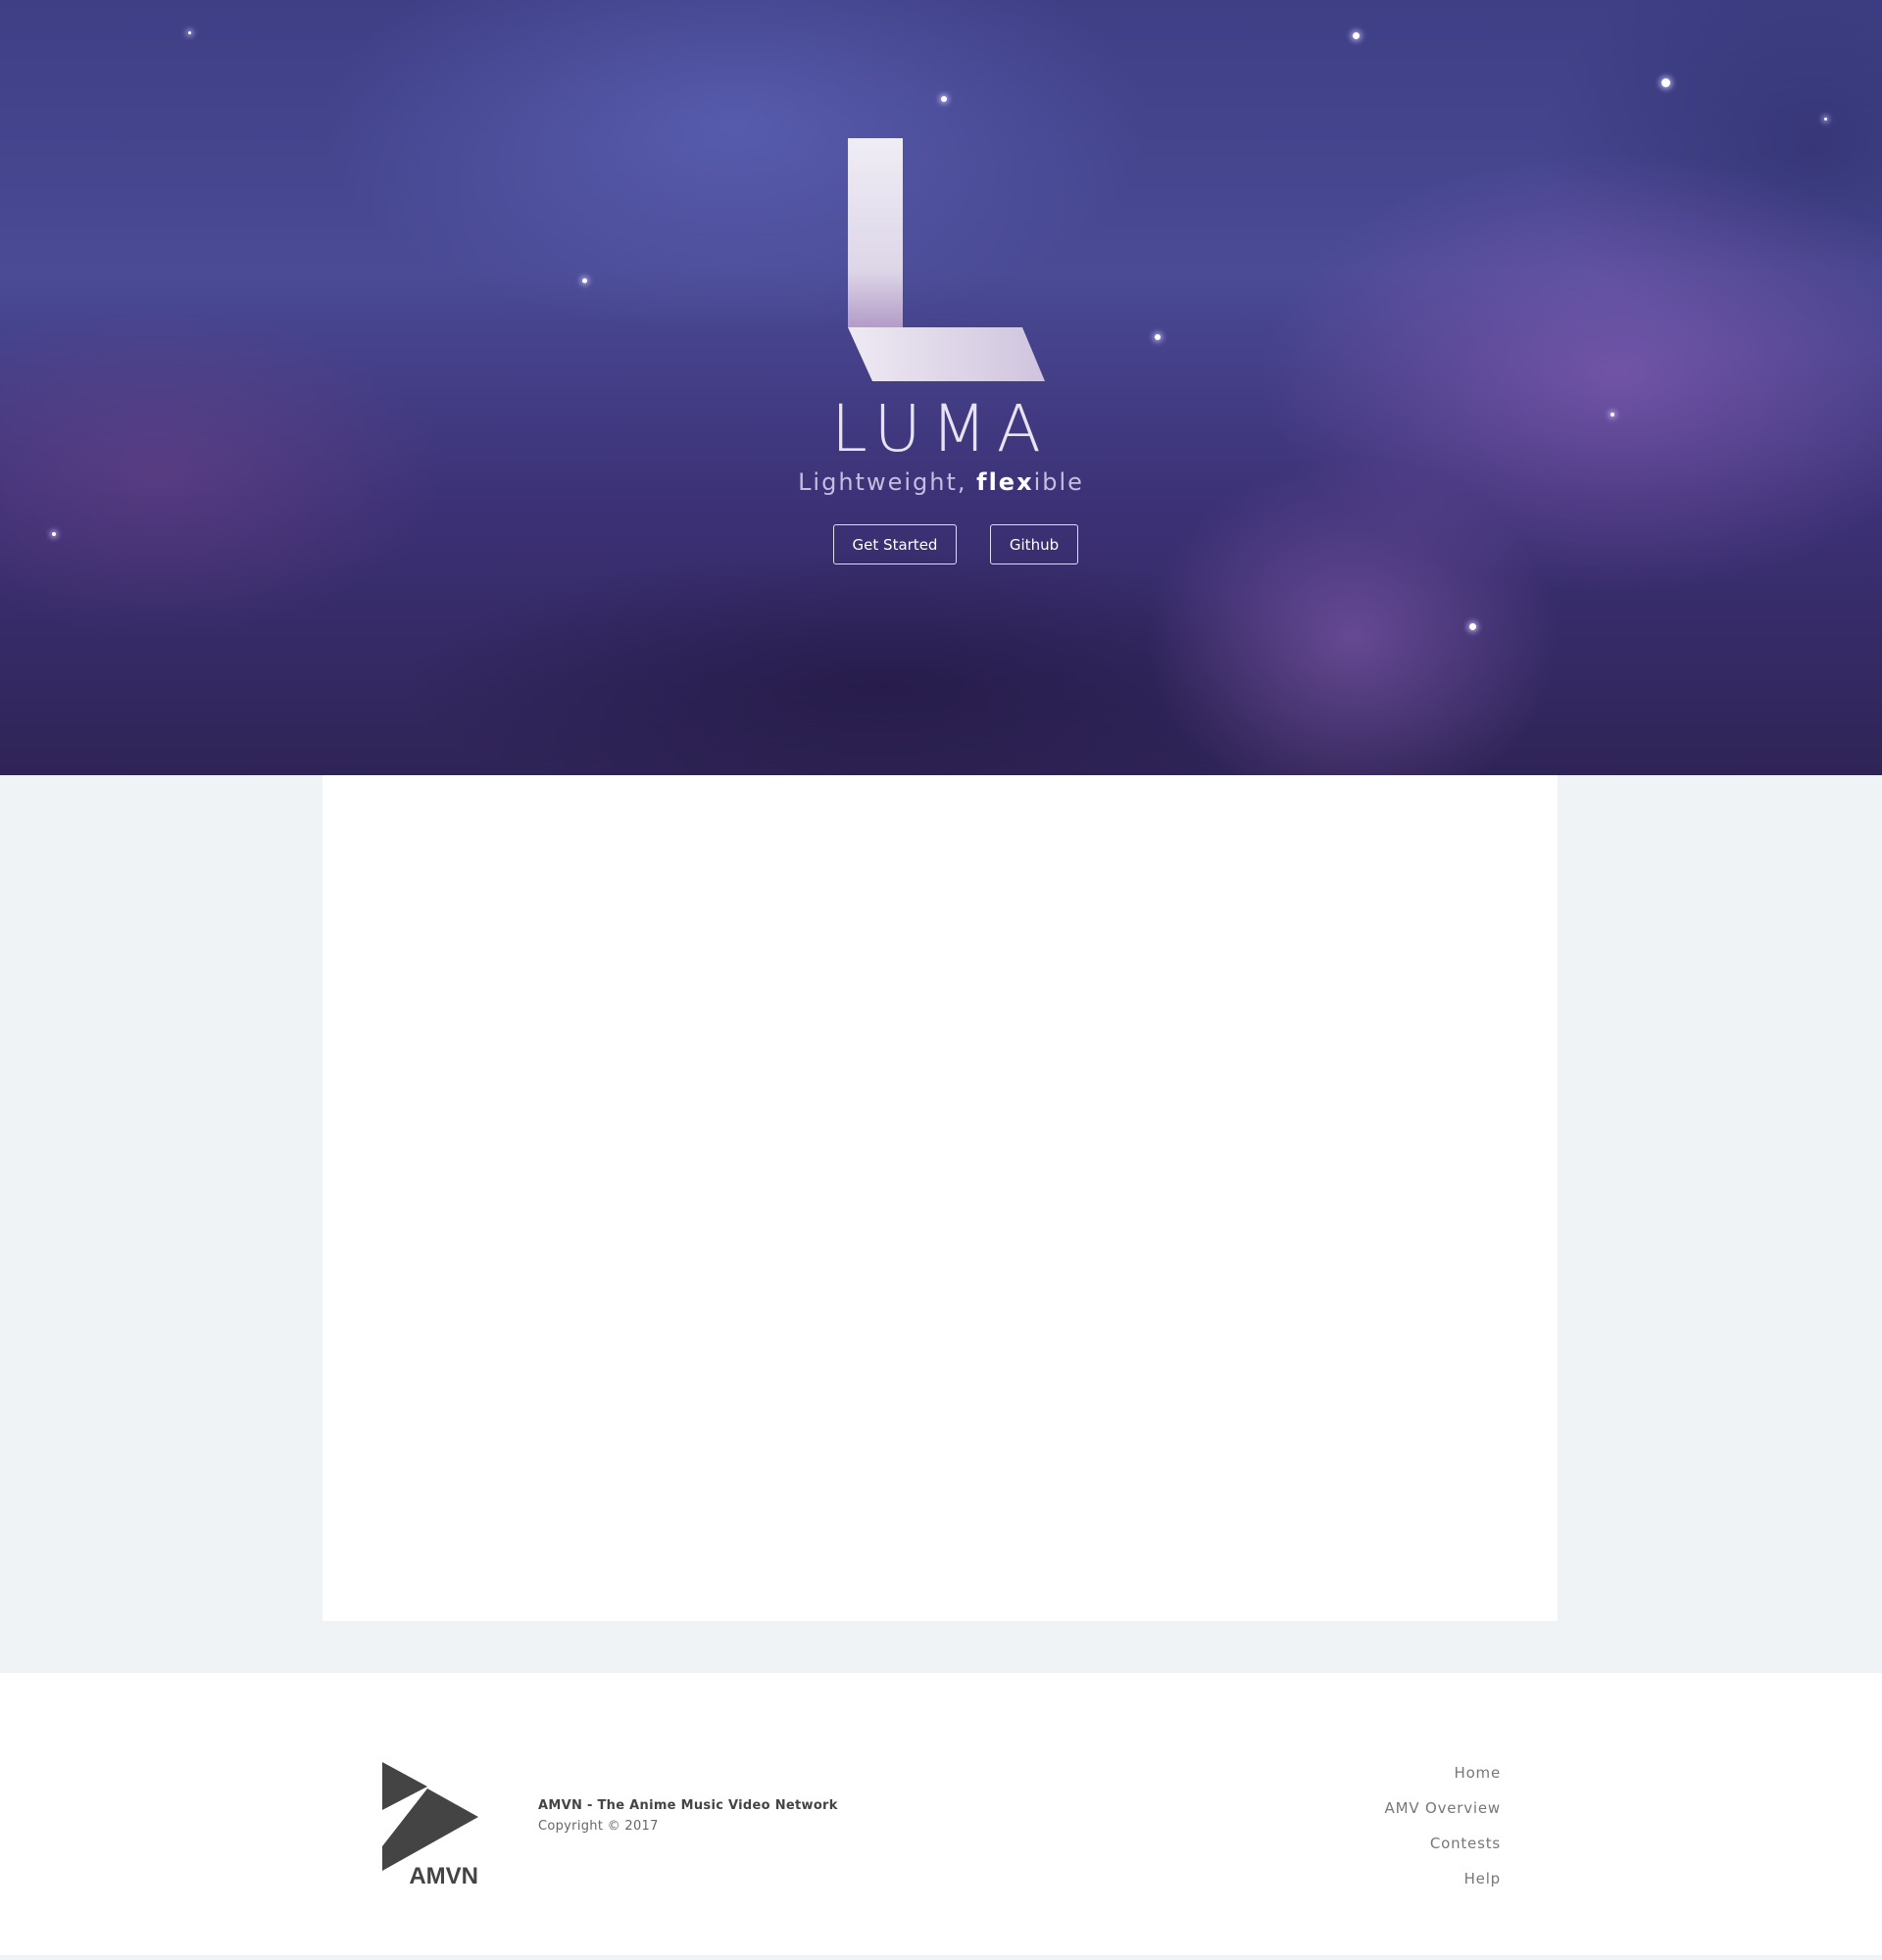  I want to click on tagline-text-end: ible, so click(1059, 482).